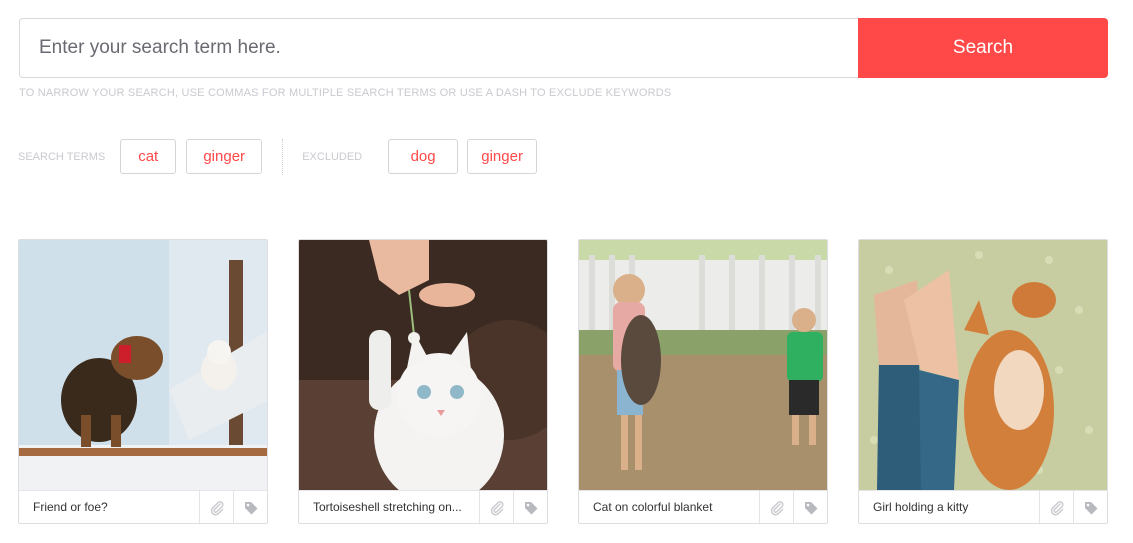 The width and height of the screenshot is (1133, 543). I want to click on search-terms-label: SEARCH TERMS, so click(62, 156).